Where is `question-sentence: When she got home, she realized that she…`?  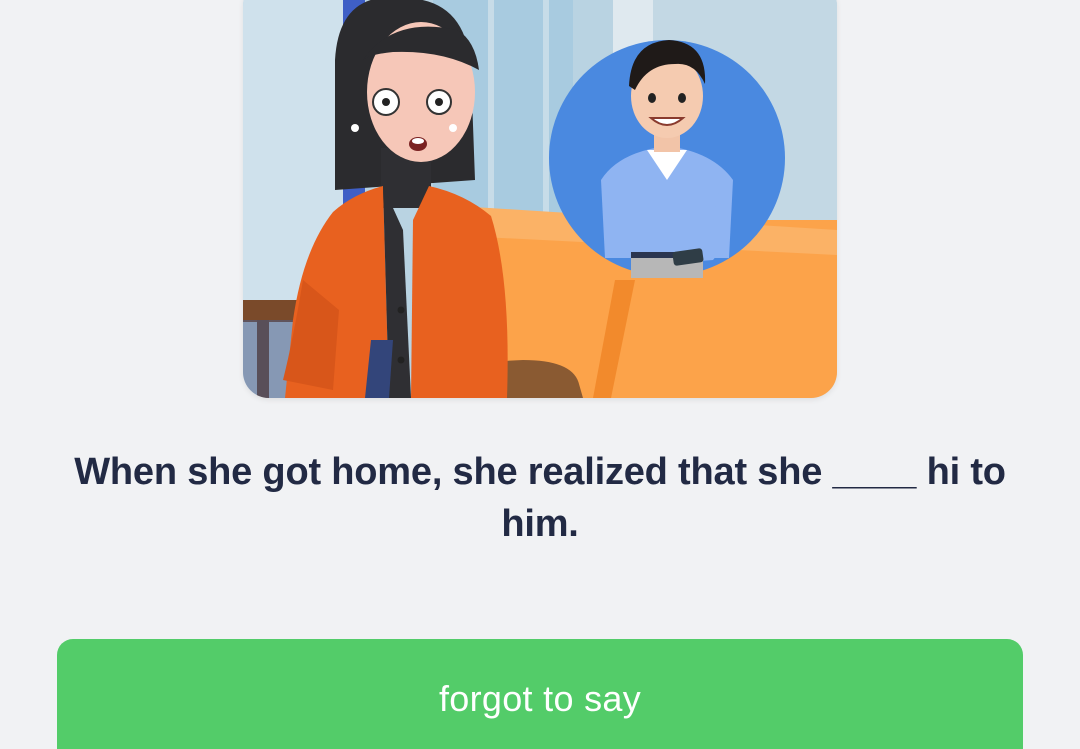
question-sentence: When she got home, she realized that she… is located at coordinates (540, 498).